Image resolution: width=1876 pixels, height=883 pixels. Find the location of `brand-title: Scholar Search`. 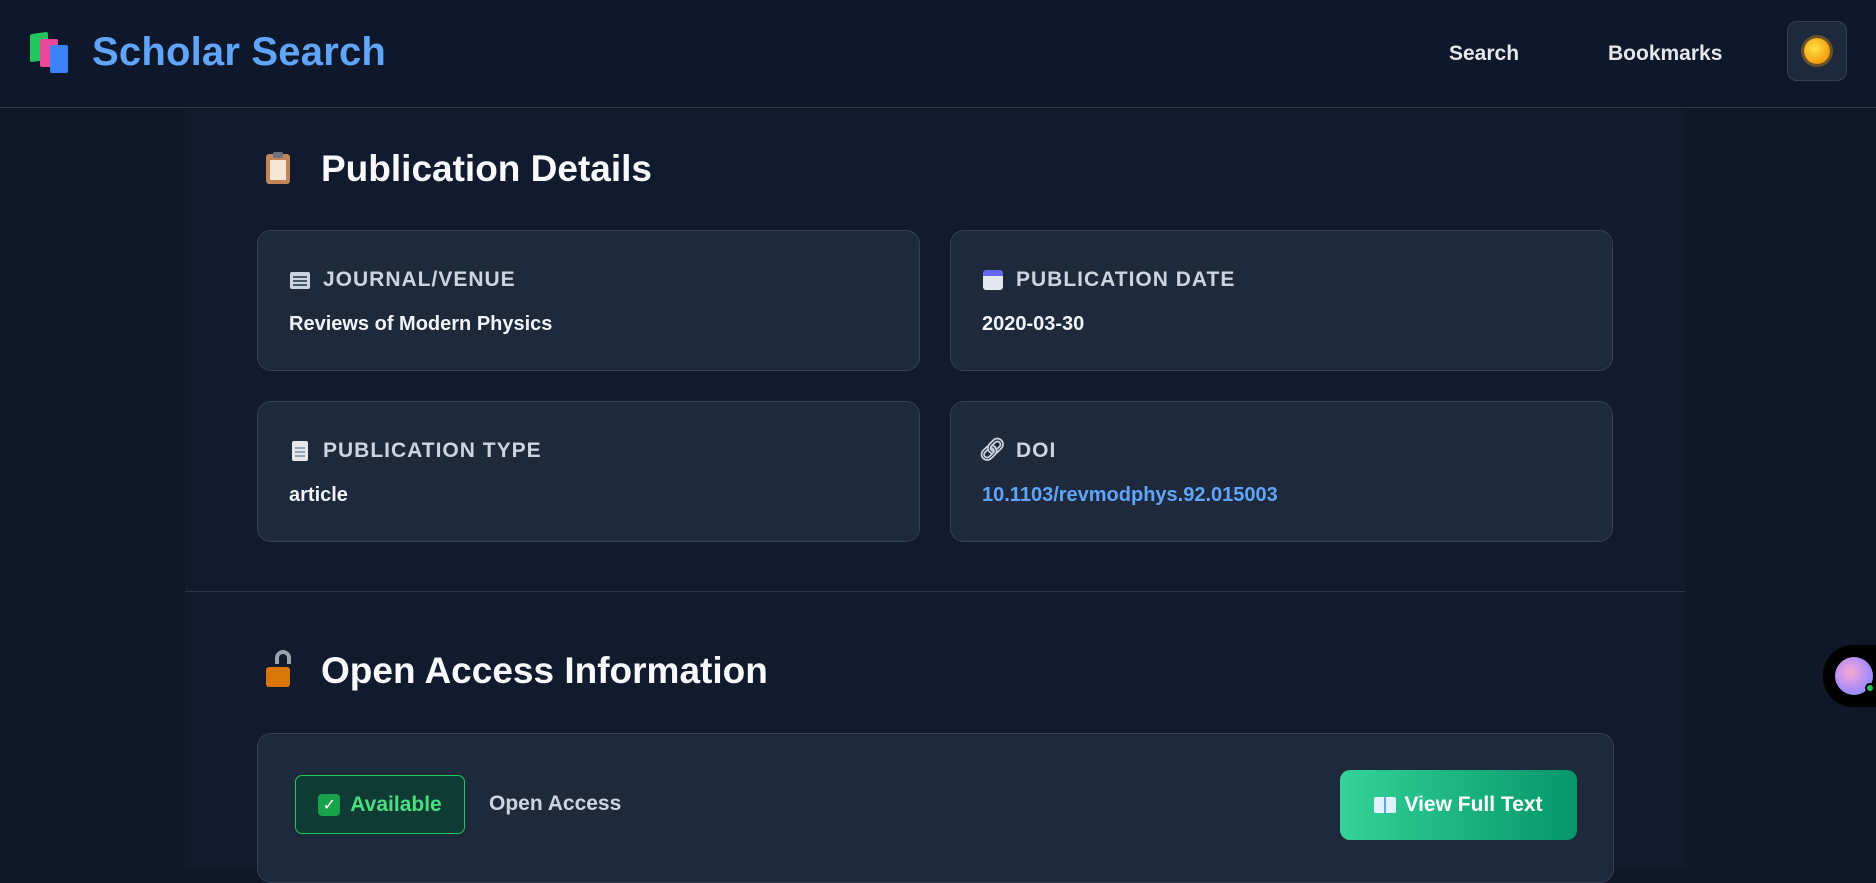

brand-title: Scholar Search is located at coordinates (239, 52).